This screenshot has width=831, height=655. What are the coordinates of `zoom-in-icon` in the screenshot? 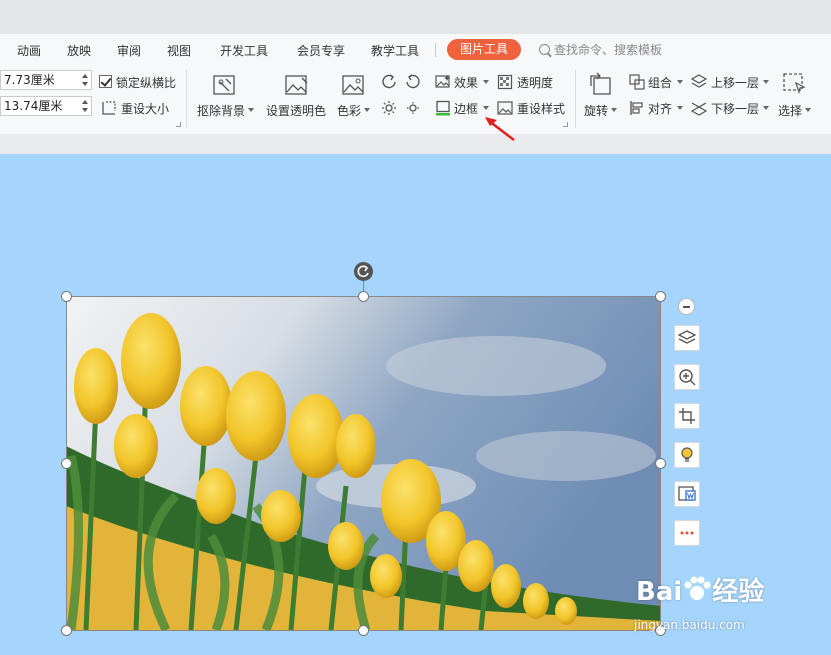 It's located at (687, 377).